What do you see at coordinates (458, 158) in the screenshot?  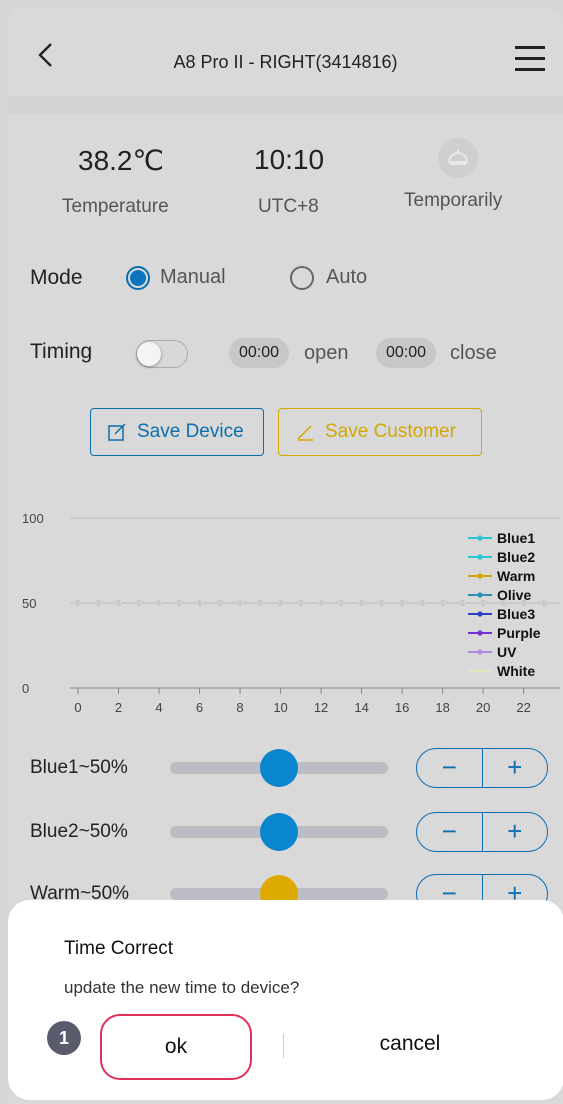 I see `lamp-icon` at bounding box center [458, 158].